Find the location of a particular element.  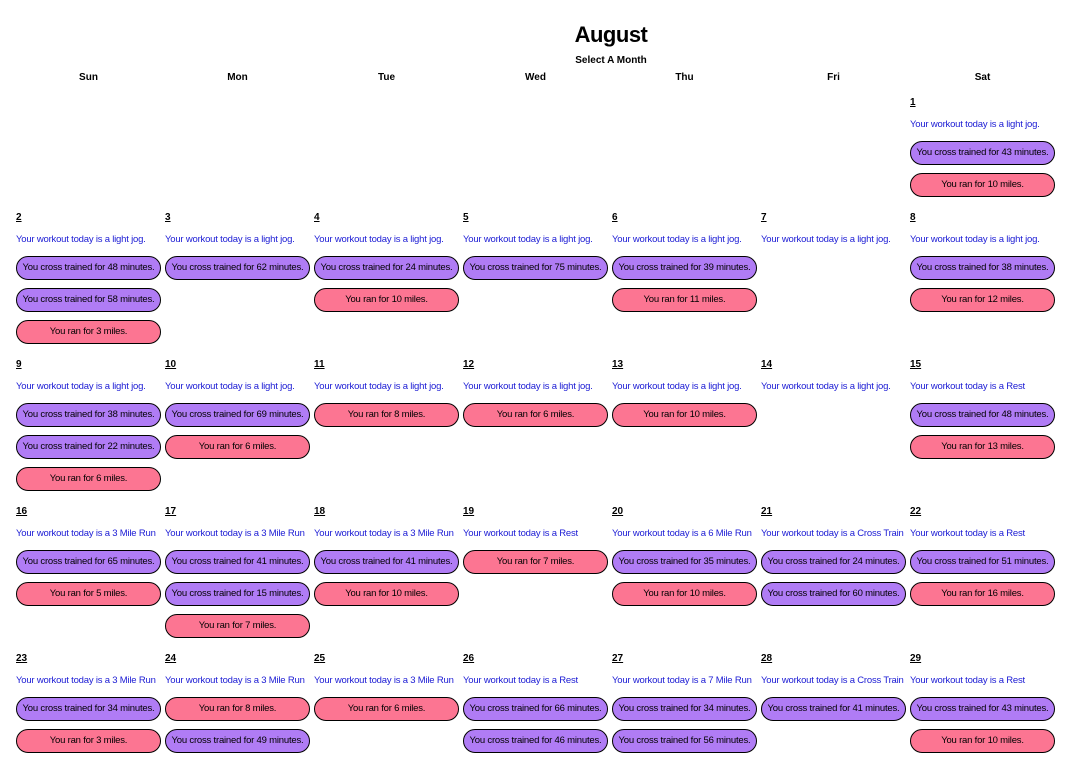

run-entry-pill: You ran for 12 miles. is located at coordinates (982, 300).